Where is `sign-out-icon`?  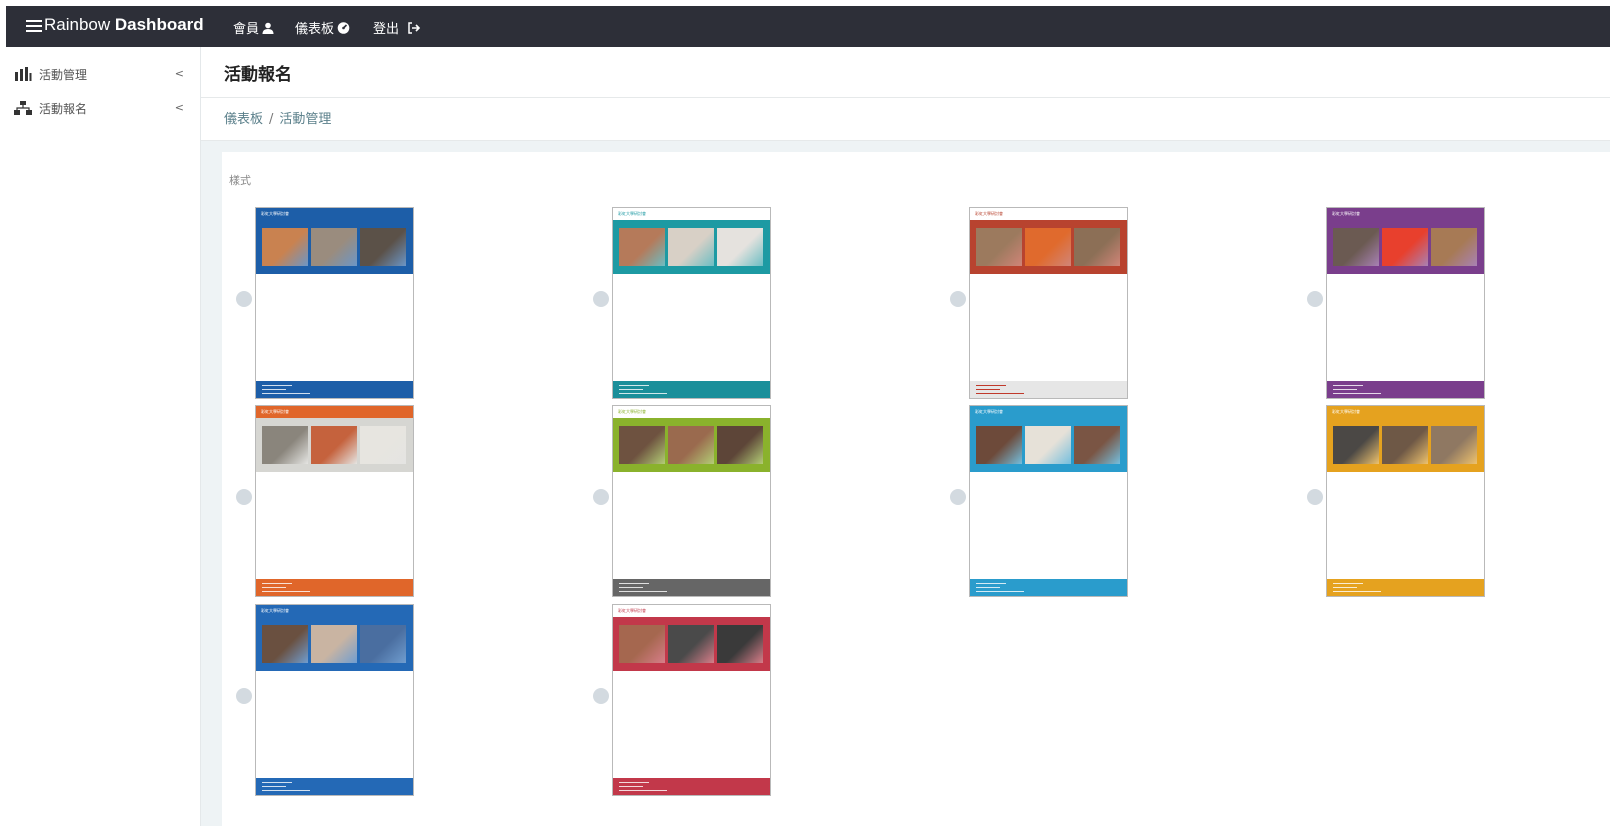
sign-out-icon is located at coordinates (414, 27).